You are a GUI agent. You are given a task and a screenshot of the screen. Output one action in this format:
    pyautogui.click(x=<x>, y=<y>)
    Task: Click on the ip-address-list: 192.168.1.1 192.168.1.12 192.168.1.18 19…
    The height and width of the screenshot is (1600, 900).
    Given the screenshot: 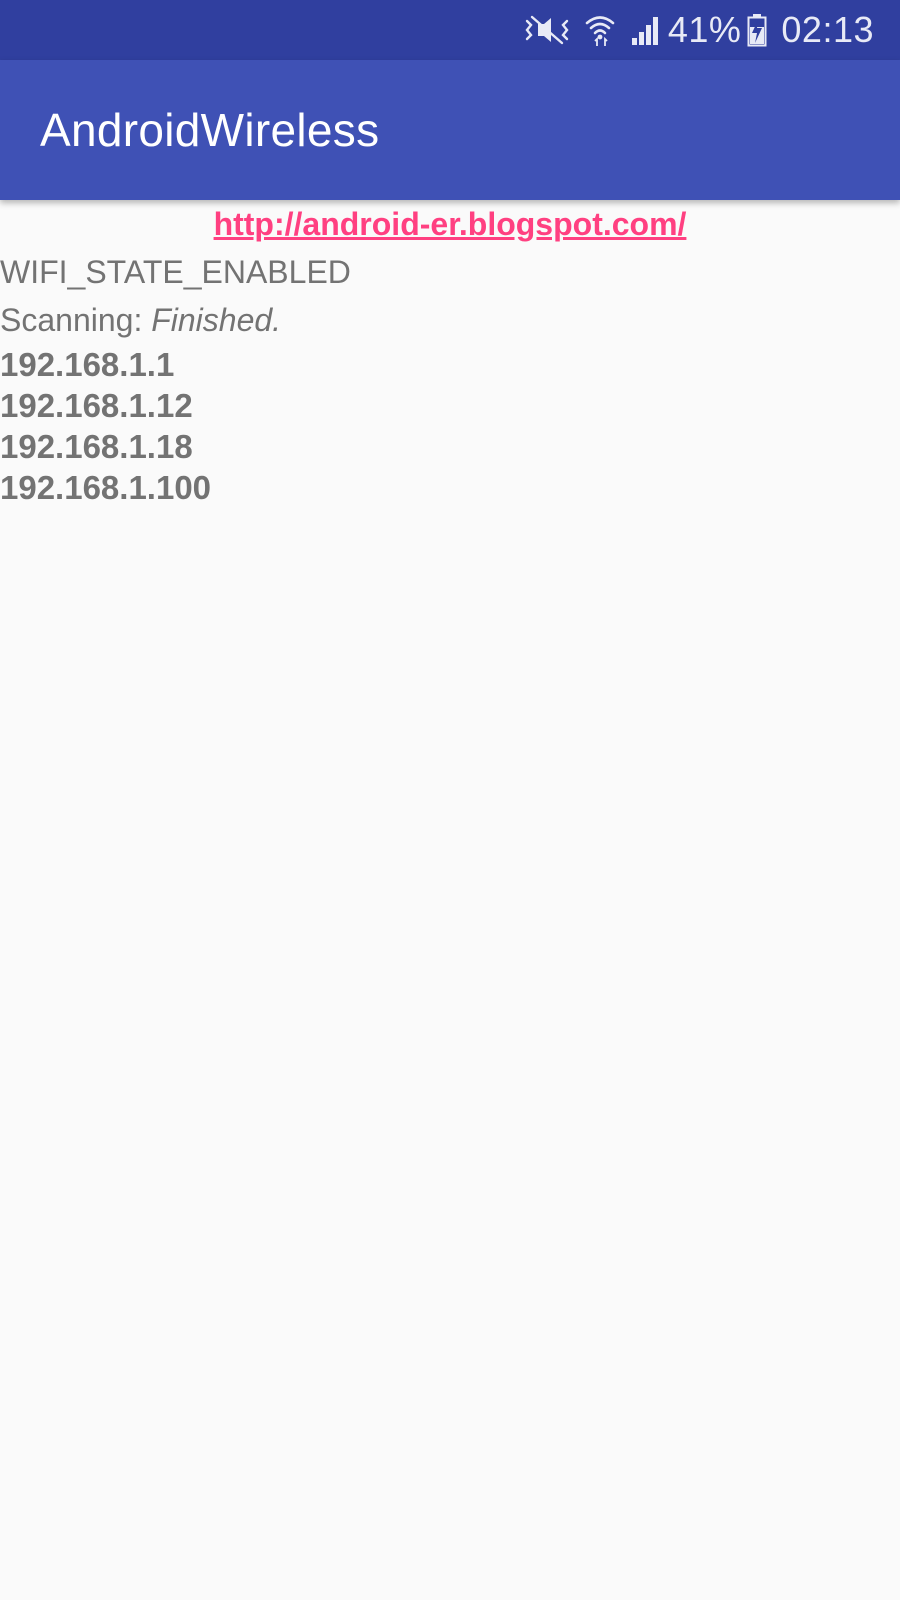 What is the action you would take?
    pyautogui.click(x=450, y=426)
    